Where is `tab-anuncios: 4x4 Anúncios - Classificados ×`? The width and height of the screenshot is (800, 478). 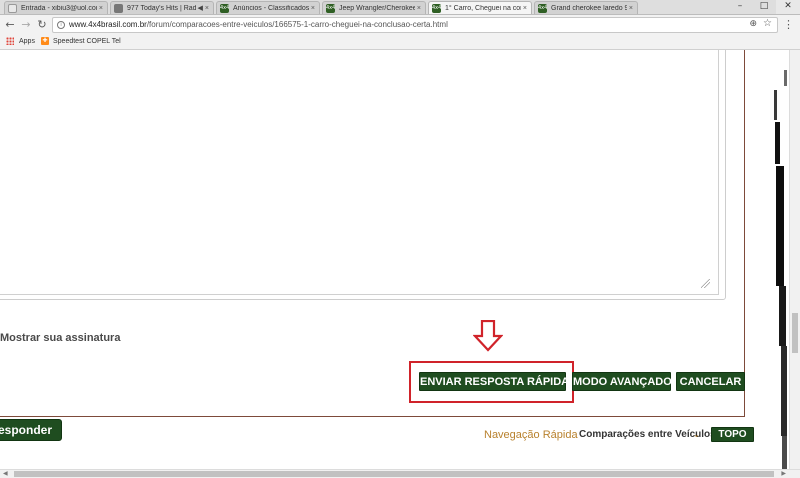
tab-anuncios: 4x4 Anúncios - Classificados × is located at coordinates (268, 7).